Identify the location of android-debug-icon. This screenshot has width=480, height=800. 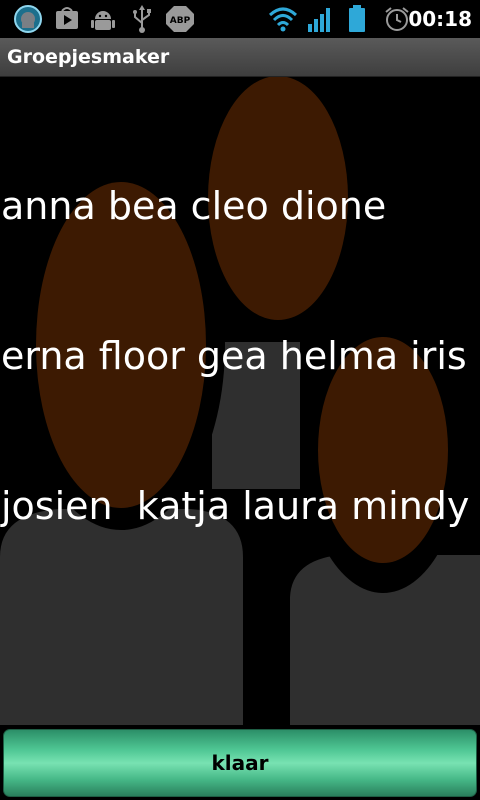
(103, 20).